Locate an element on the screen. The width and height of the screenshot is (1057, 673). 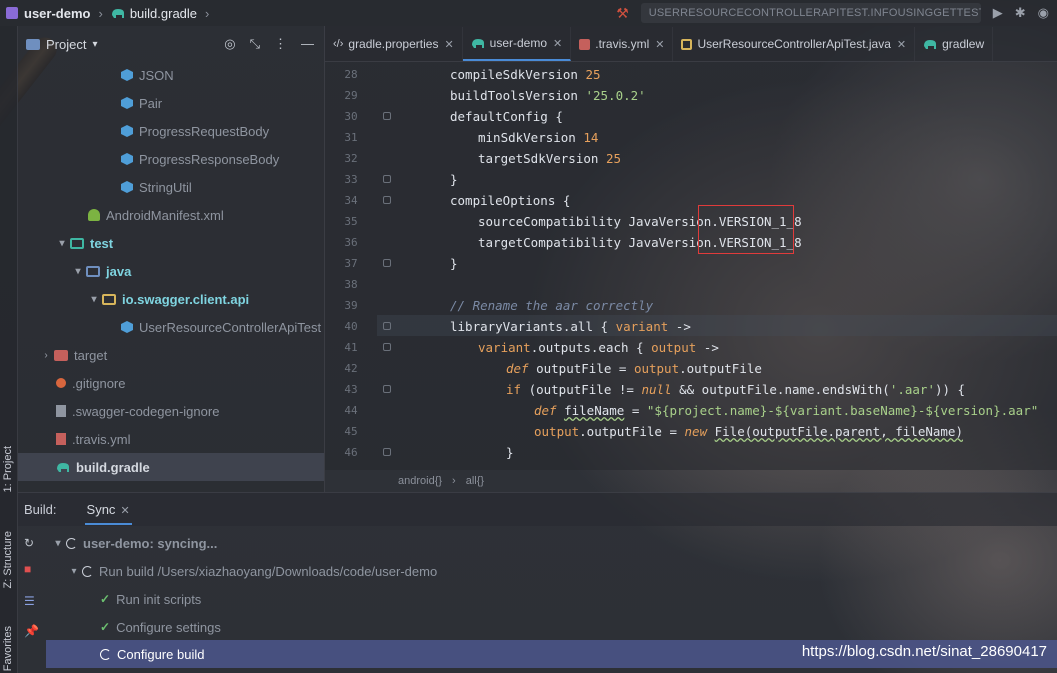
build-row-init-scripts: ✓ Run init scripts is located at coordinates (150, 599).